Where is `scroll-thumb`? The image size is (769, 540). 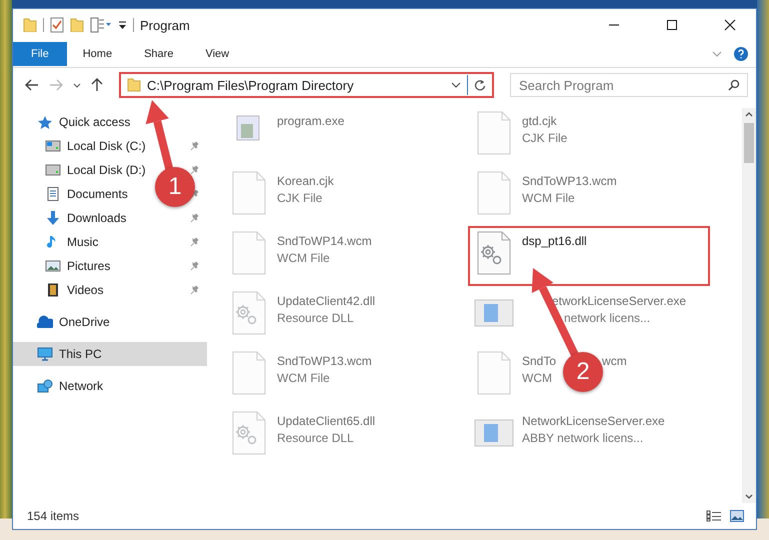 scroll-thumb is located at coordinates (749, 143).